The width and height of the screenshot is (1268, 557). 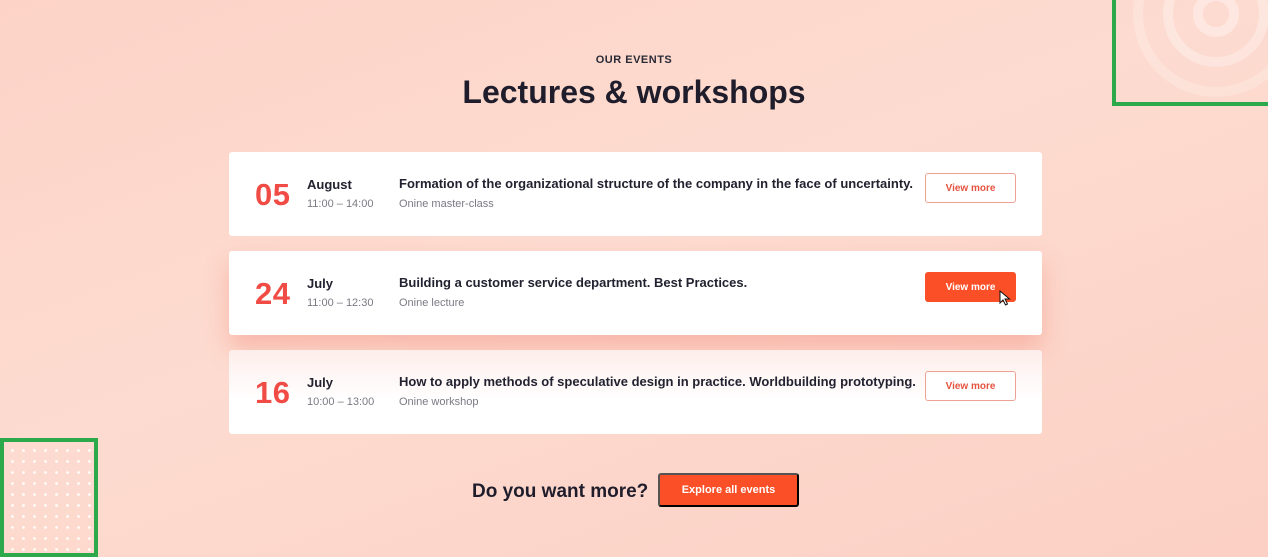 I want to click on event-day: 24, so click(x=273, y=293).